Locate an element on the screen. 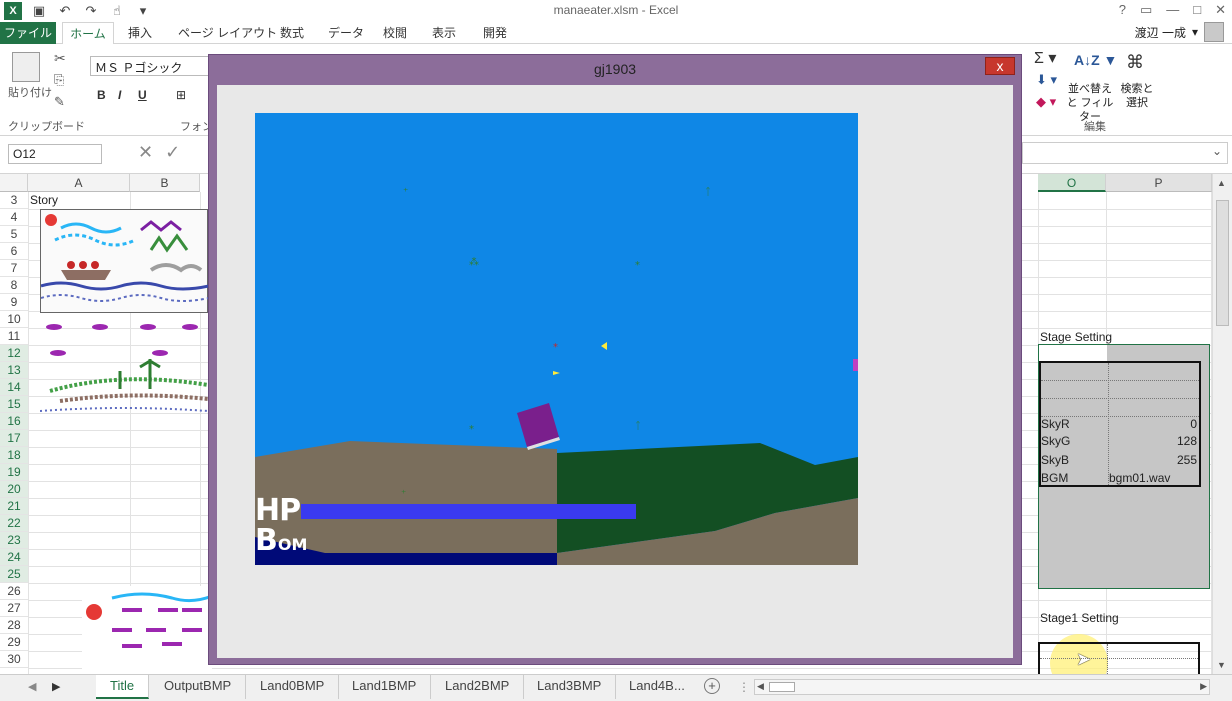  clear-icon: ◆ ▾ is located at coordinates (1046, 102).